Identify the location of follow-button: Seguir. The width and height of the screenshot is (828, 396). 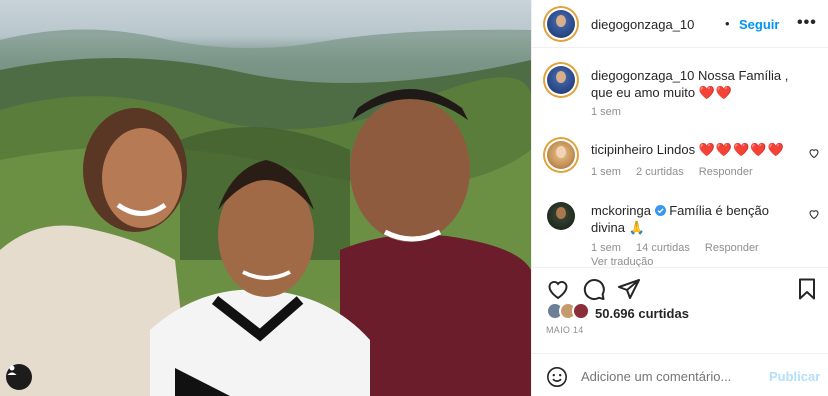
(759, 24).